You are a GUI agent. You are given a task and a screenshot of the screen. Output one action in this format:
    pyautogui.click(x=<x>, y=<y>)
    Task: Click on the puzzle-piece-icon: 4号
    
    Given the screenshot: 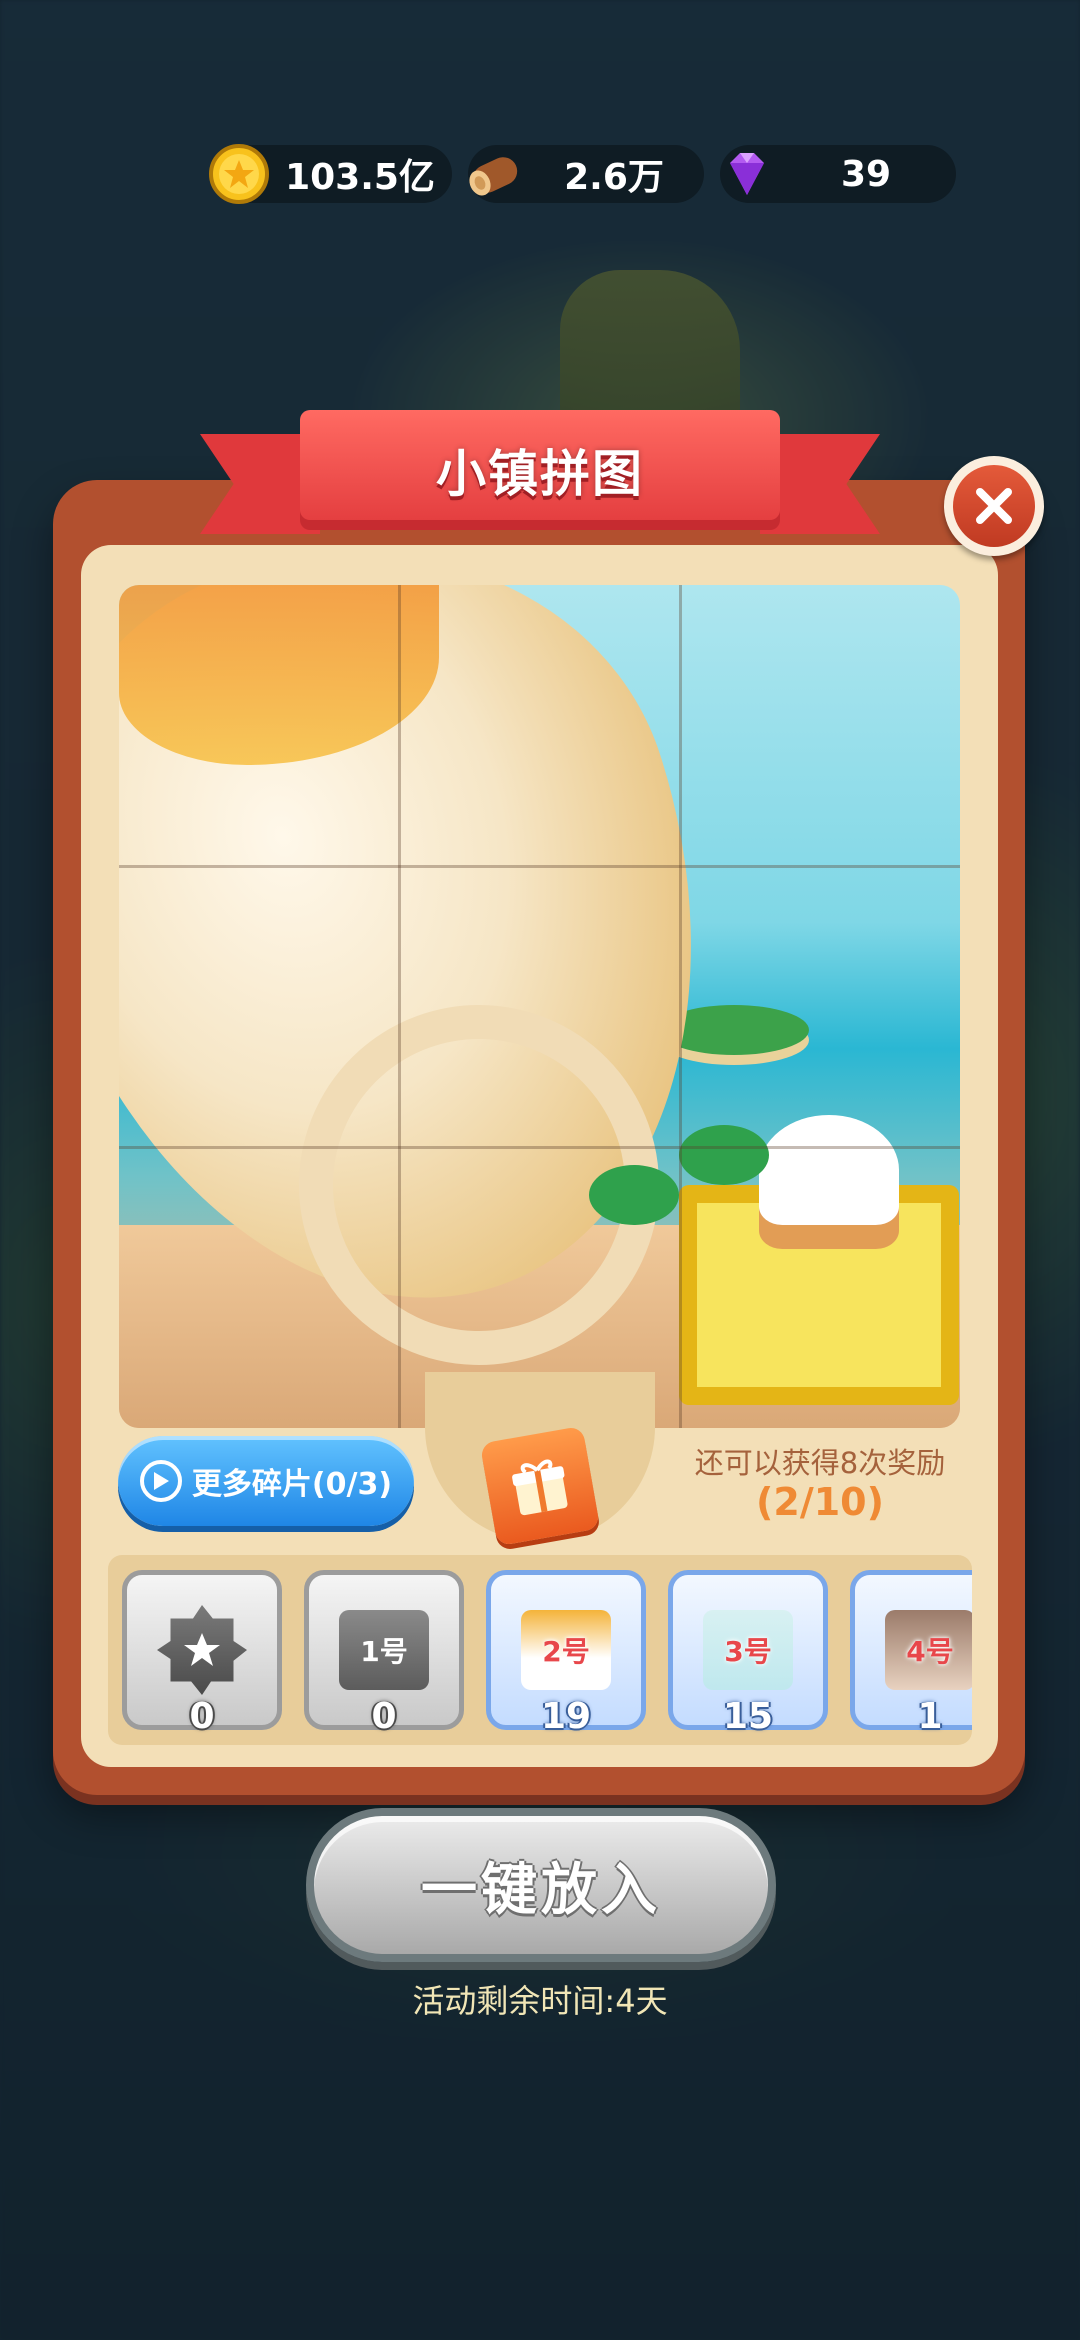 What is the action you would take?
    pyautogui.click(x=928, y=1650)
    